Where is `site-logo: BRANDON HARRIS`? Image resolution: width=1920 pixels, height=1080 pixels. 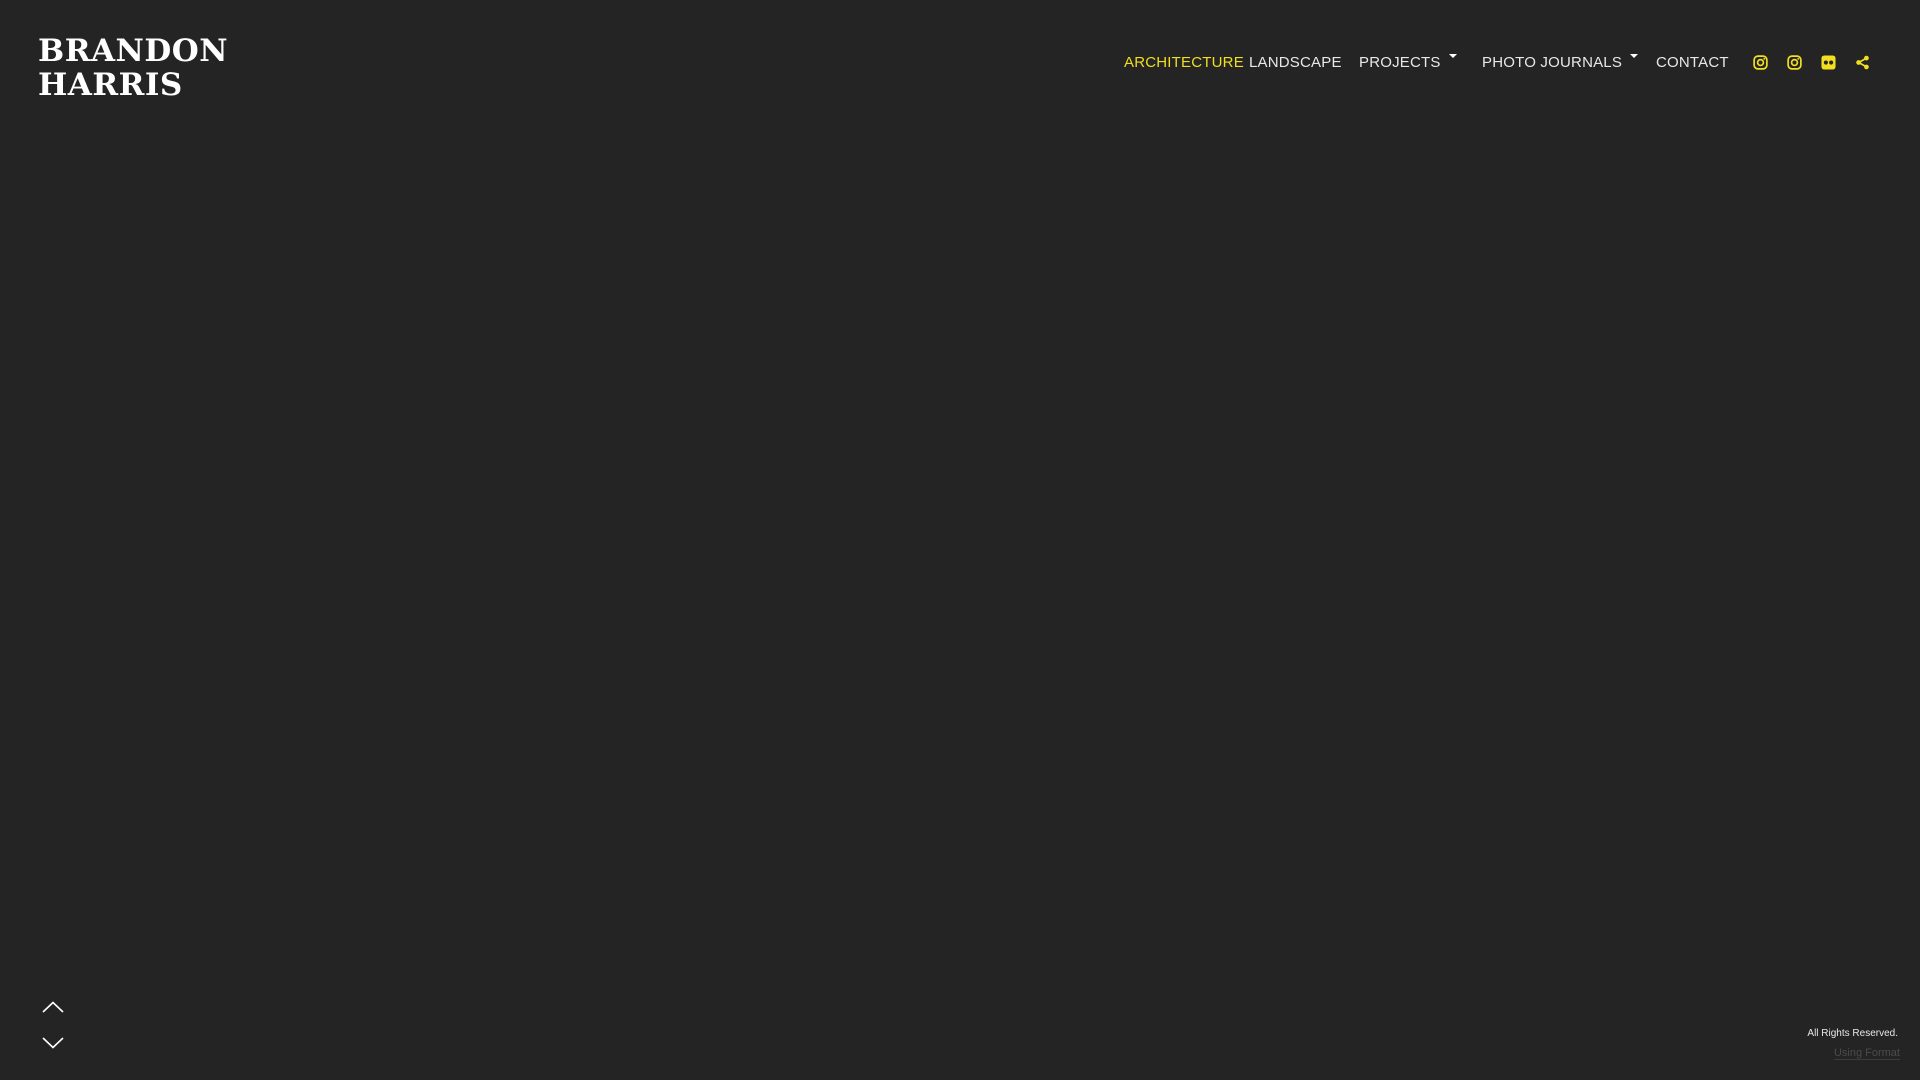
site-logo: BRANDON HARRIS is located at coordinates (133, 68).